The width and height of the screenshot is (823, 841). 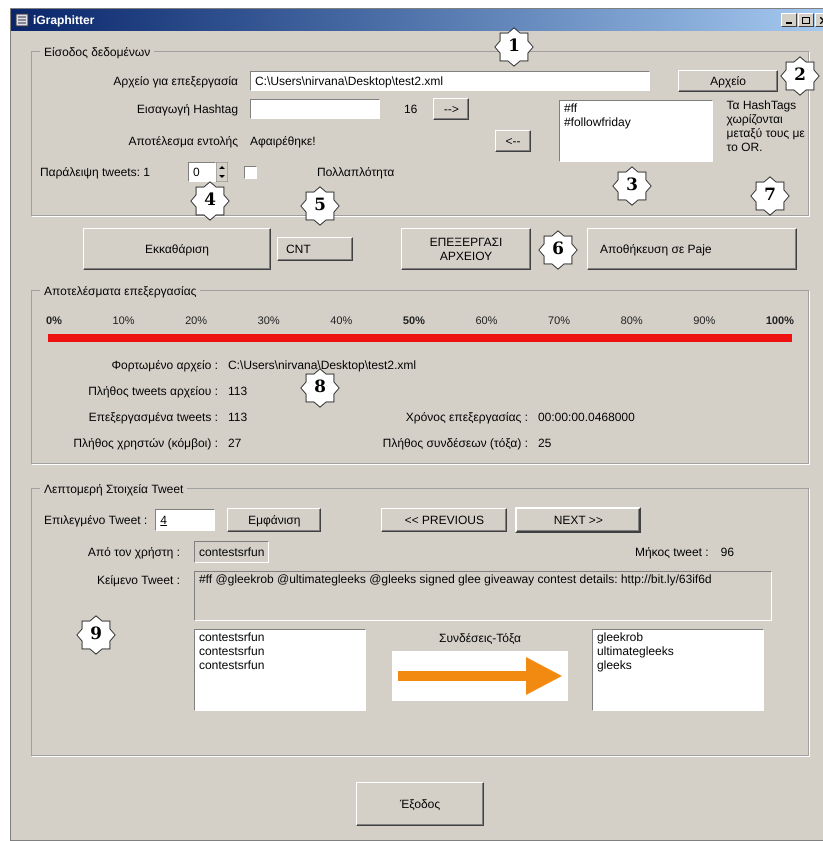 I want to click on list-item: gleeks, so click(x=678, y=665).